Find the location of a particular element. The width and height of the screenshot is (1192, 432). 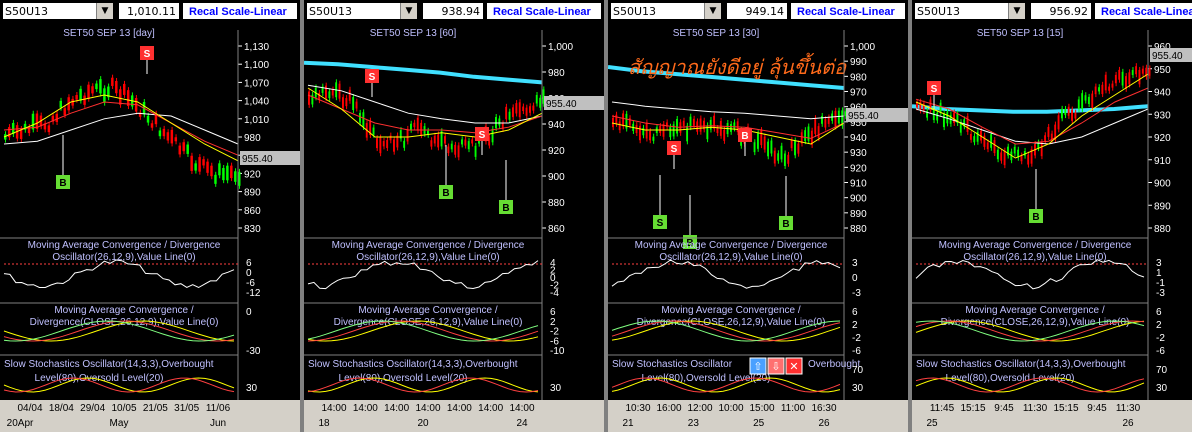

time-label: 11:30 is located at coordinates (1128, 408).